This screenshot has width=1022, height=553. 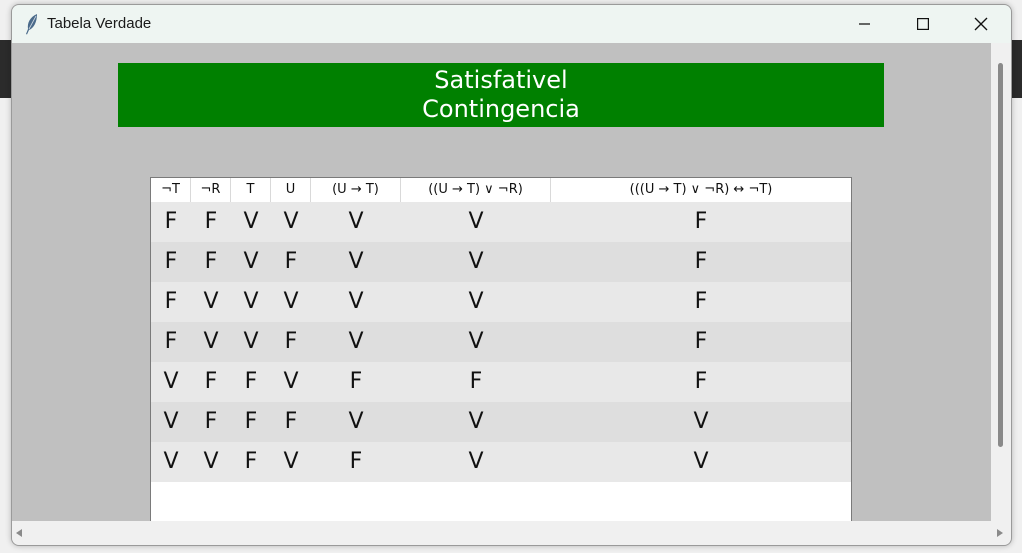 I want to click on table-row: V F F F V V V, so click(x=501, y=422).